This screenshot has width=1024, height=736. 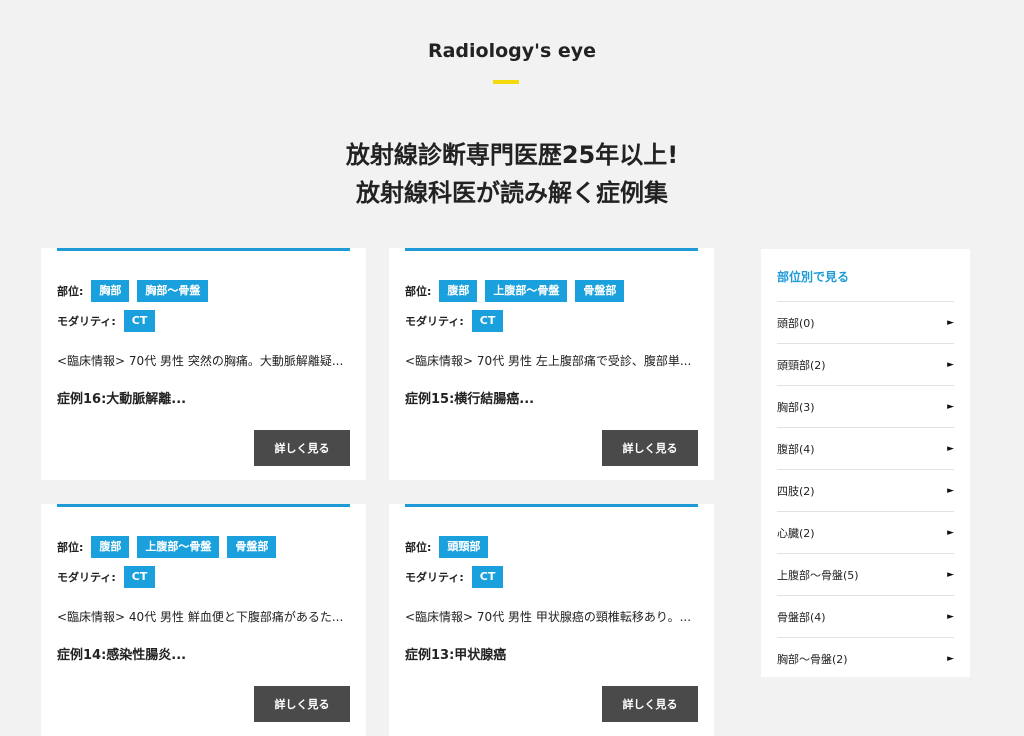 I want to click on headline: 放射線診断専門医歴25年以上! 放射線科医が読み解く症例集, so click(x=512, y=174).